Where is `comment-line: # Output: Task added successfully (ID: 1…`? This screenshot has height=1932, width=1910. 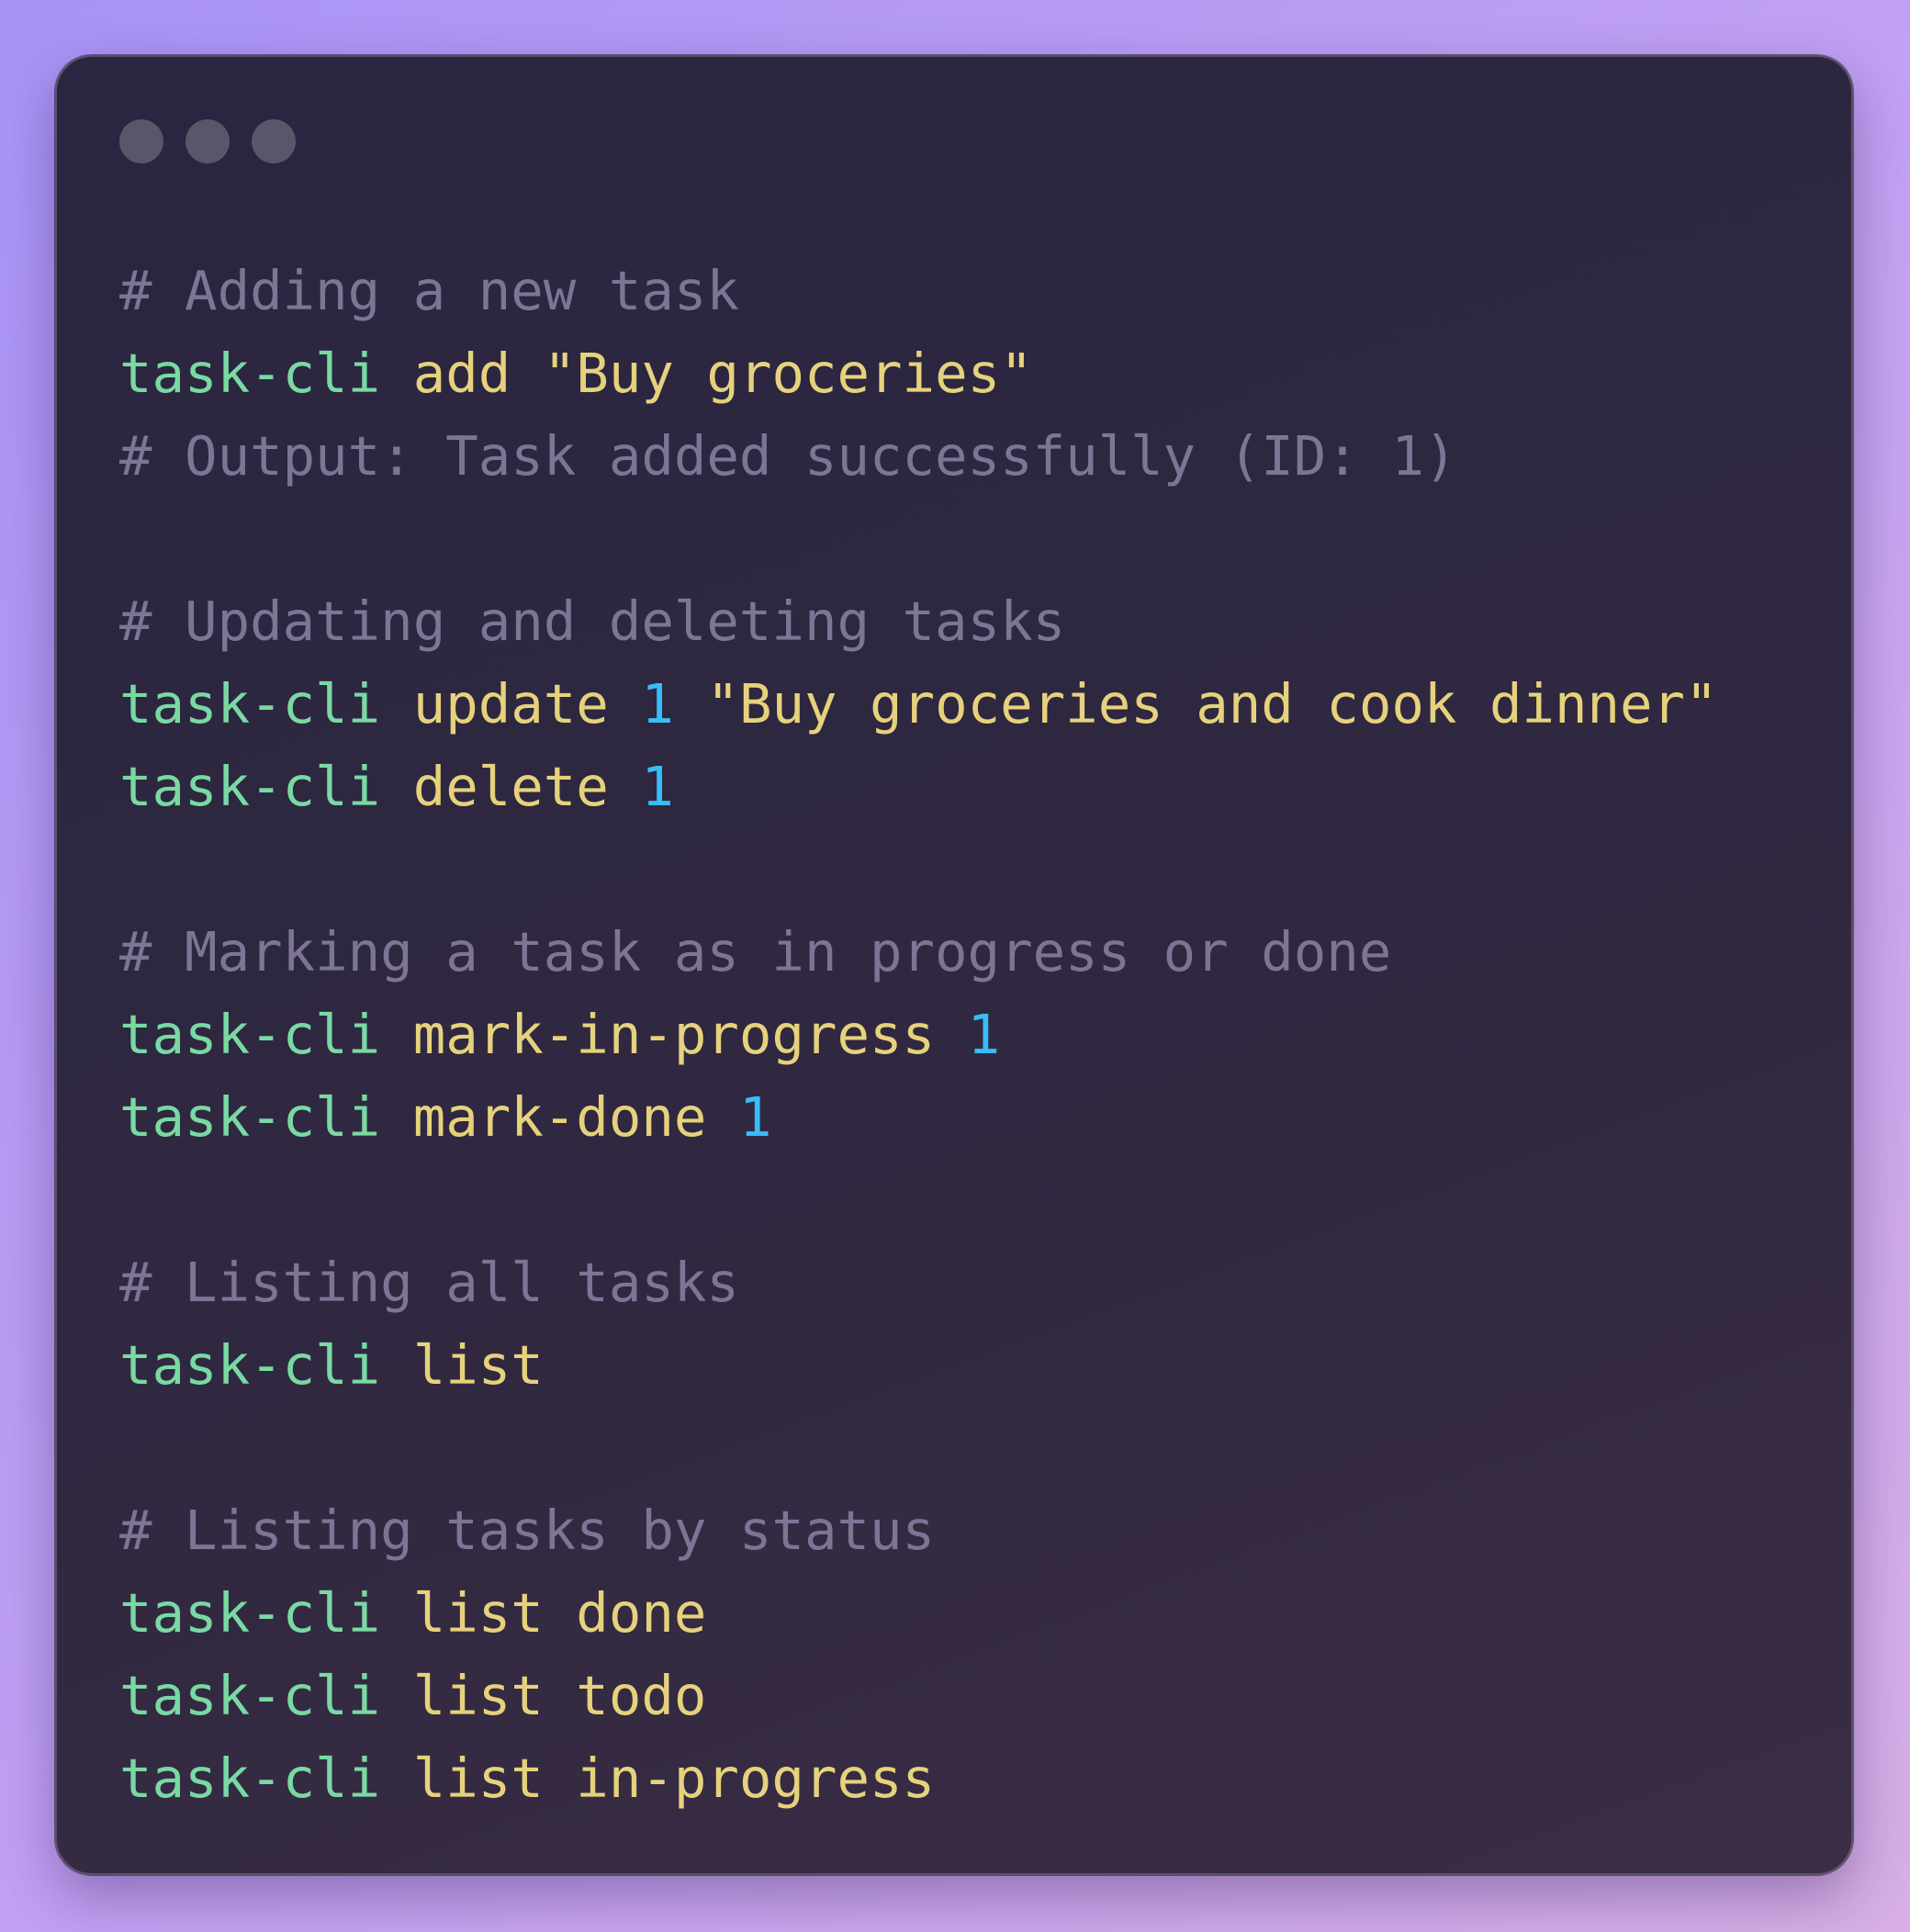 comment-line: # Output: Task added successfully (ID: 1… is located at coordinates (918, 456).